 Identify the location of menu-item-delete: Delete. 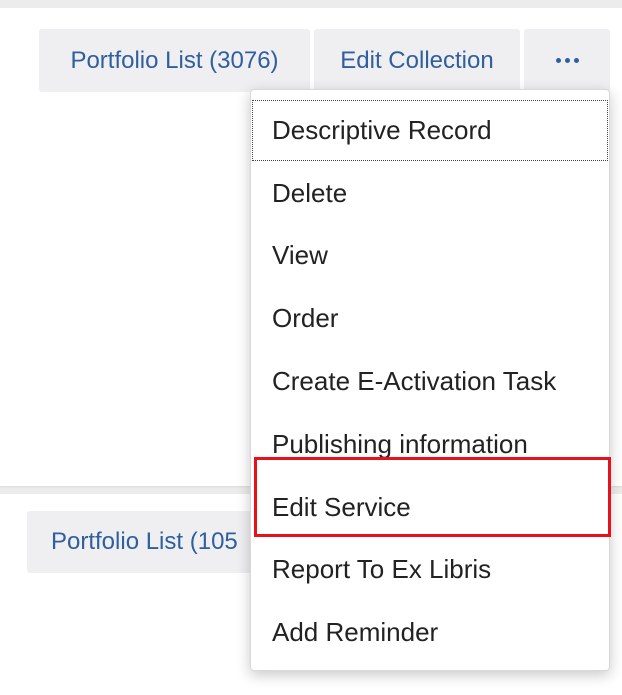
(430, 193).